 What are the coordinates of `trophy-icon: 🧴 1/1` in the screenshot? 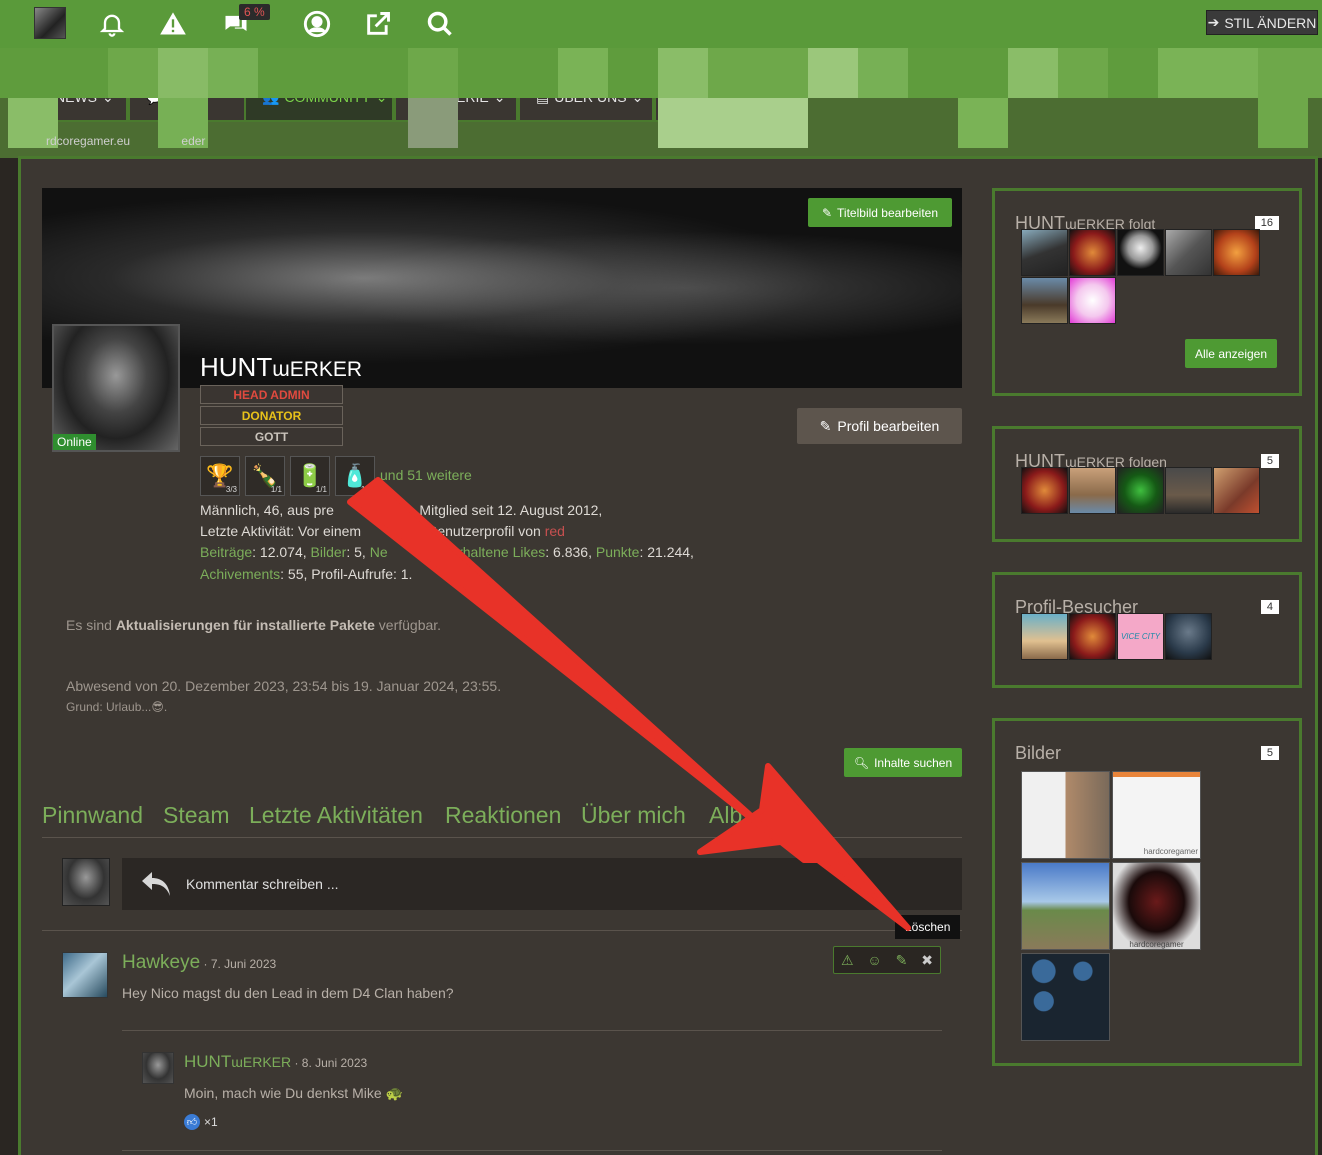 It's located at (355, 476).